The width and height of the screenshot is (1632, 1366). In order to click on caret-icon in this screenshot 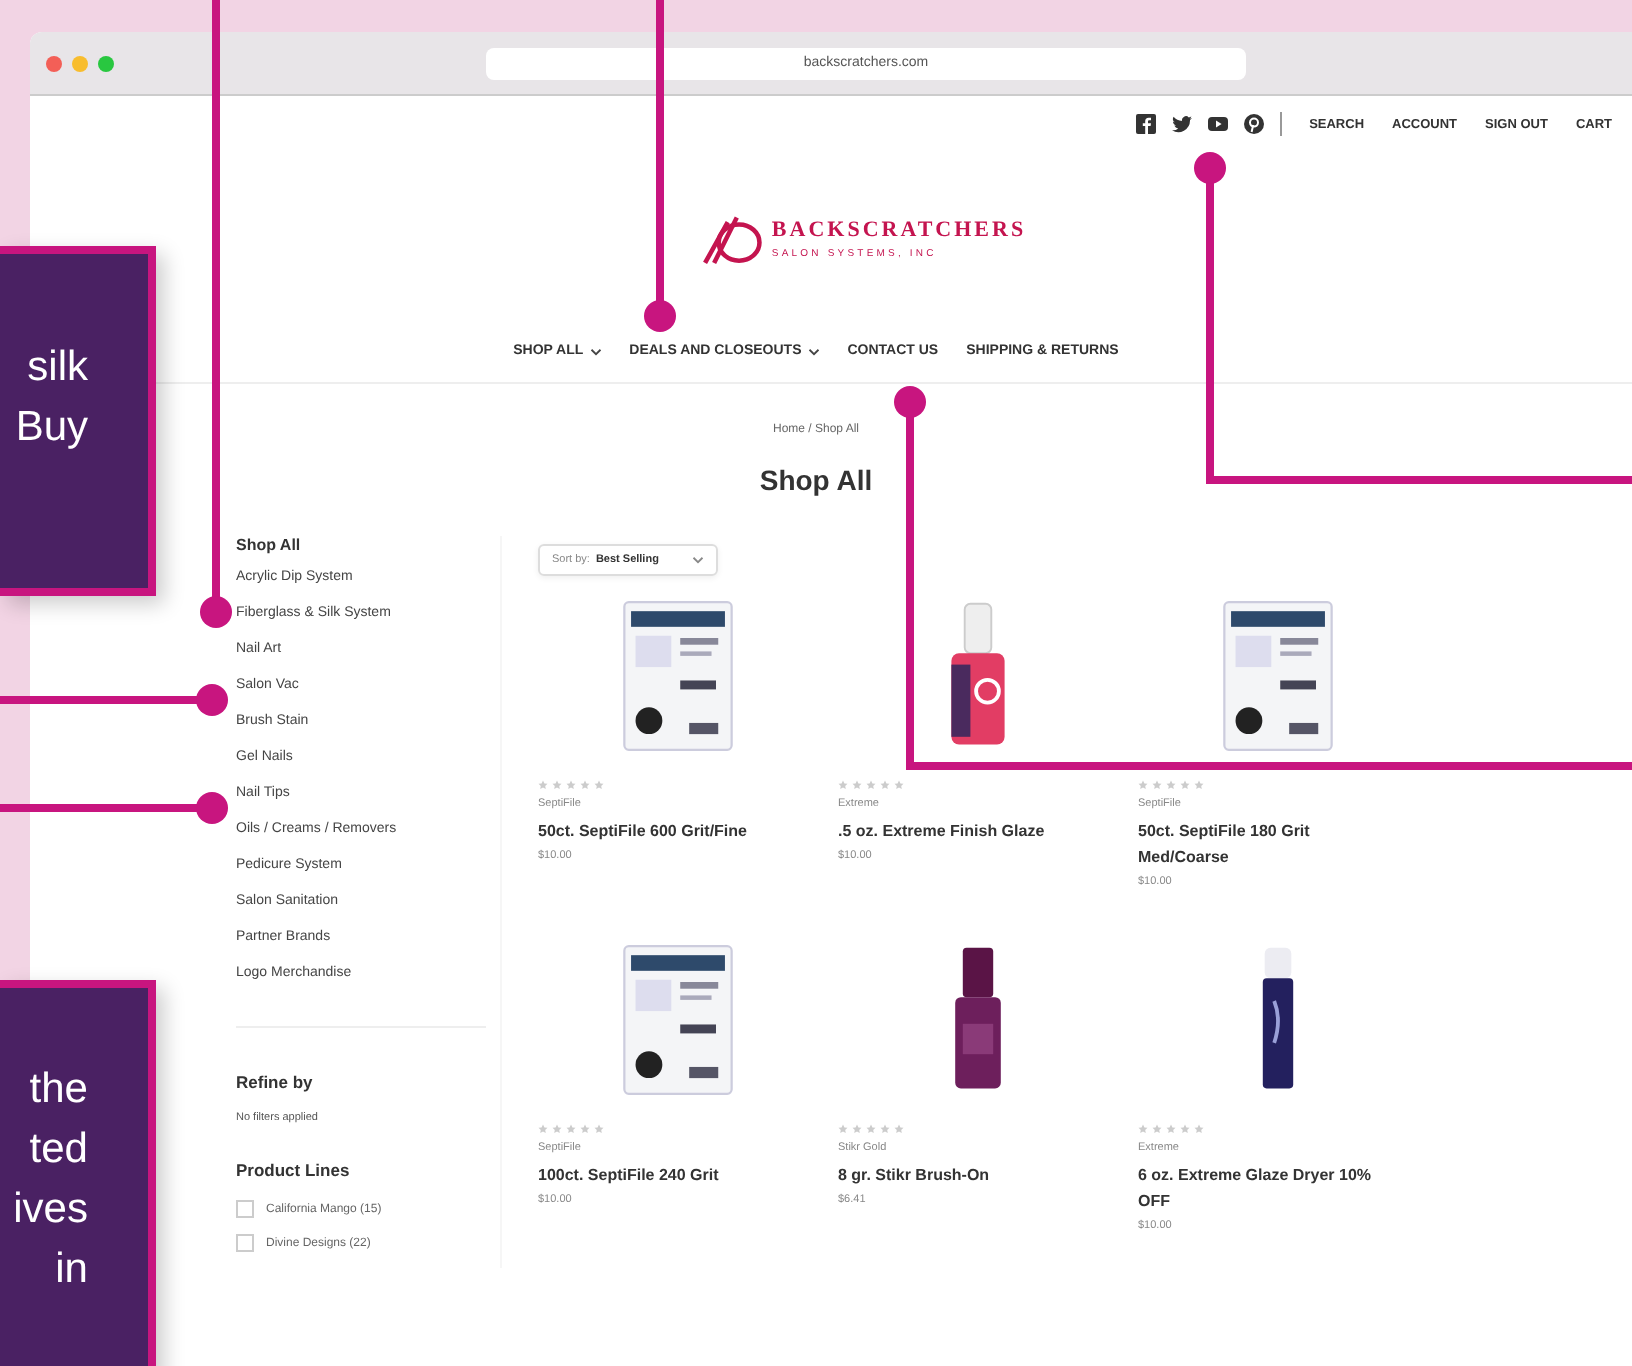, I will do `click(698, 560)`.